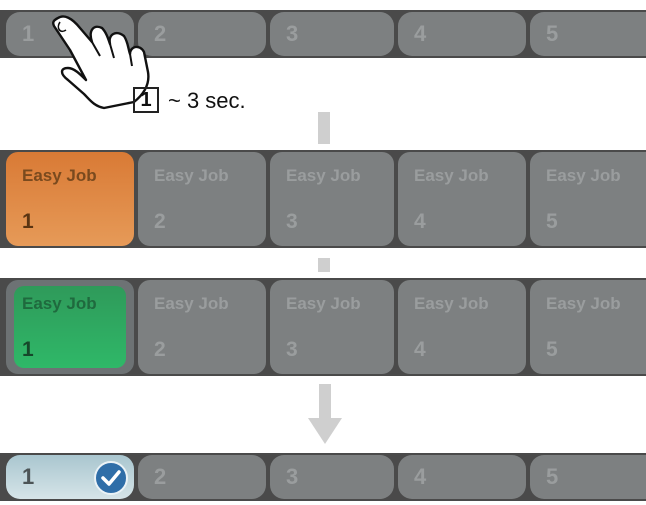 Image resolution: width=646 pixels, height=505 pixels. I want to click on step-duration-text: ~ 3 sec., so click(207, 100).